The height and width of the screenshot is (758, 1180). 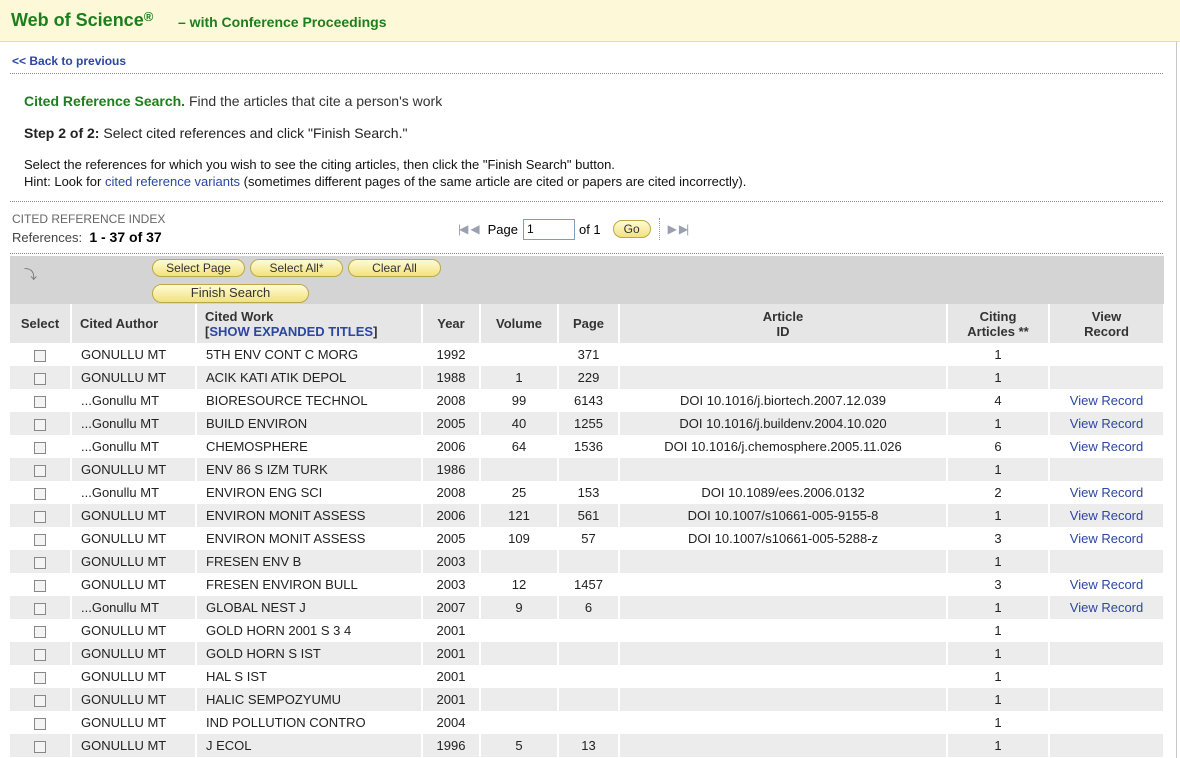 I want to click on page-number-input, so click(x=548, y=229).